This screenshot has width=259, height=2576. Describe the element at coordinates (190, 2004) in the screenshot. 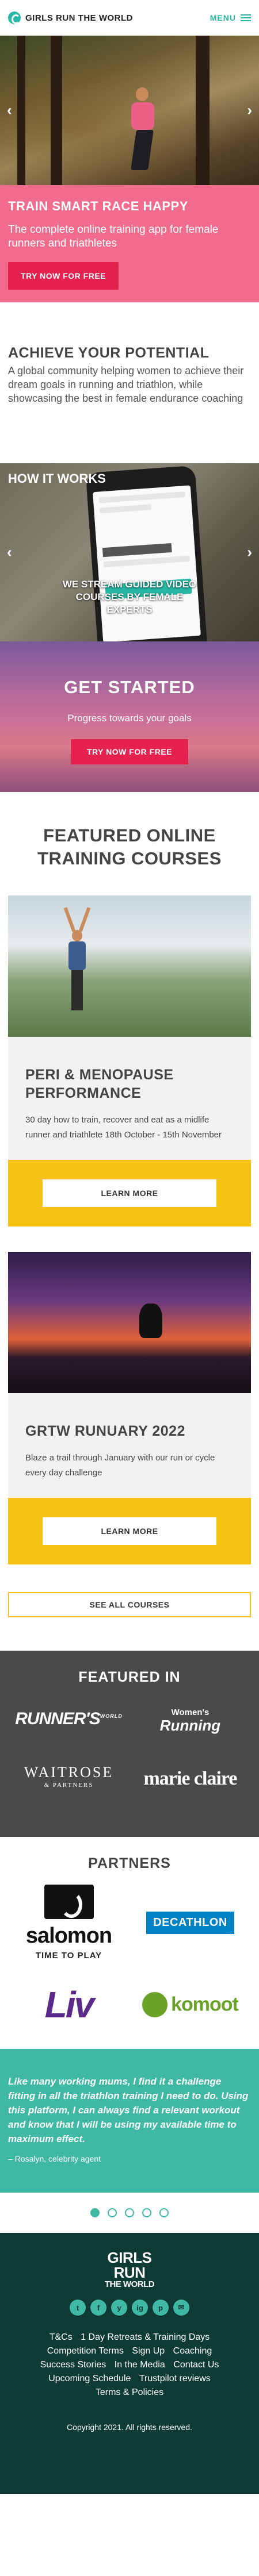

I see `komoot-logo: komoot` at that location.